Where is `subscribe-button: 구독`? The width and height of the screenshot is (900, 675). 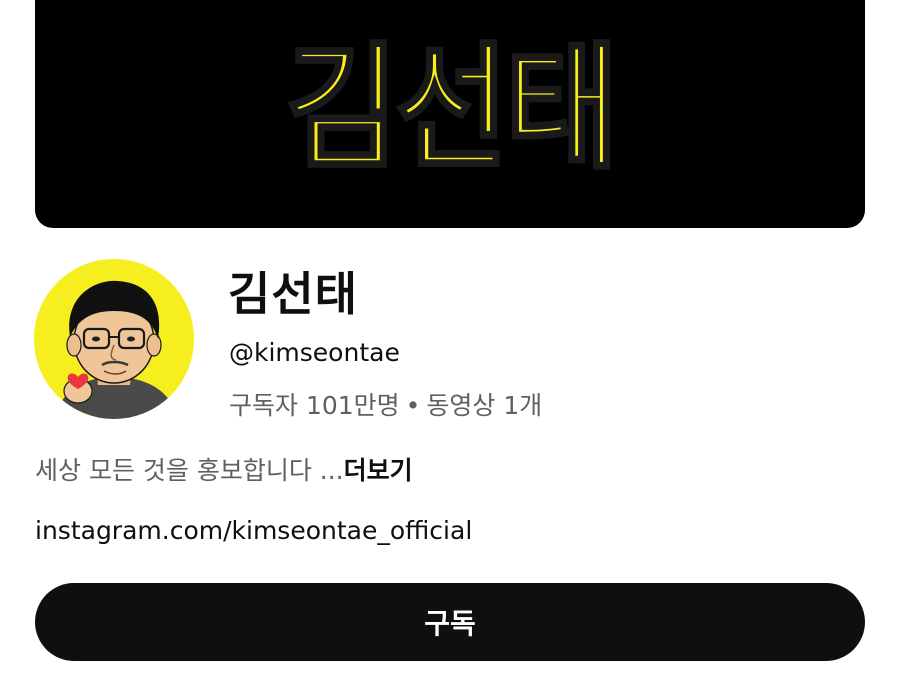 subscribe-button: 구독 is located at coordinates (450, 622).